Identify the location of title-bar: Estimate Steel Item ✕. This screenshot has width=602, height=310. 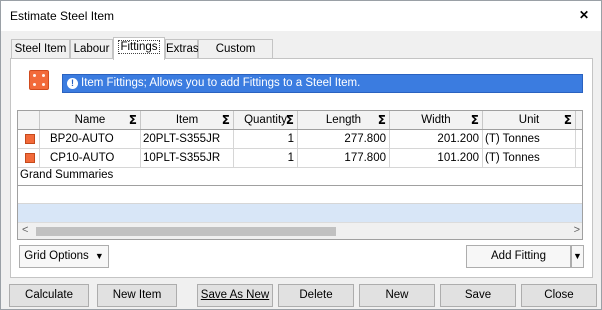
(301, 16).